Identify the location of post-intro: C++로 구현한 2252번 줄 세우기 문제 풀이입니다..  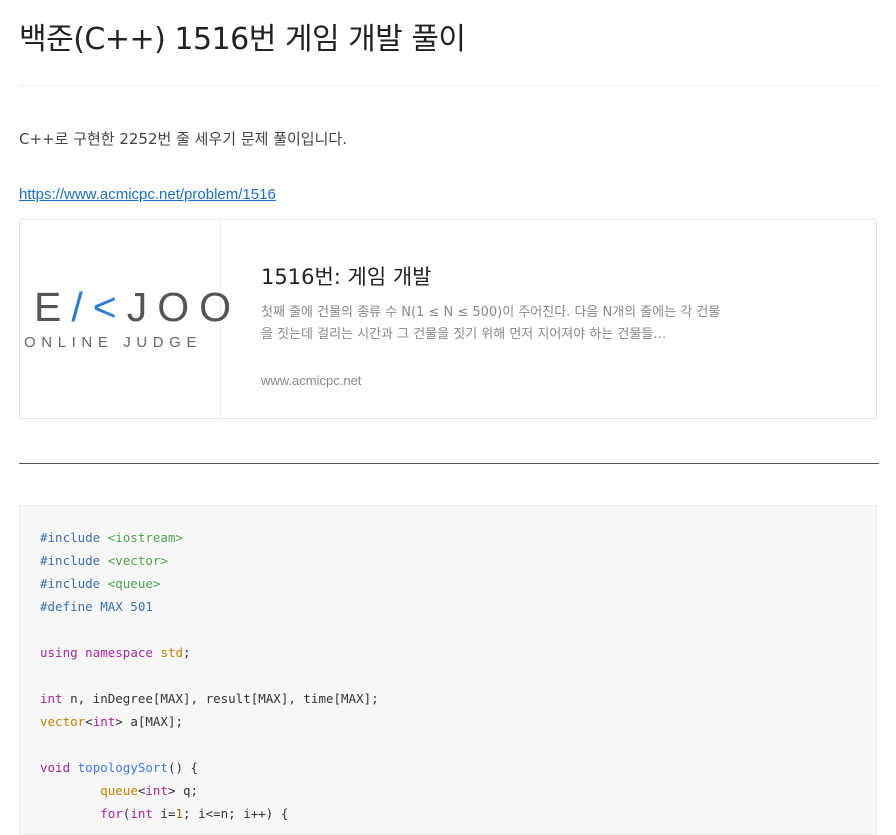
(183, 139).